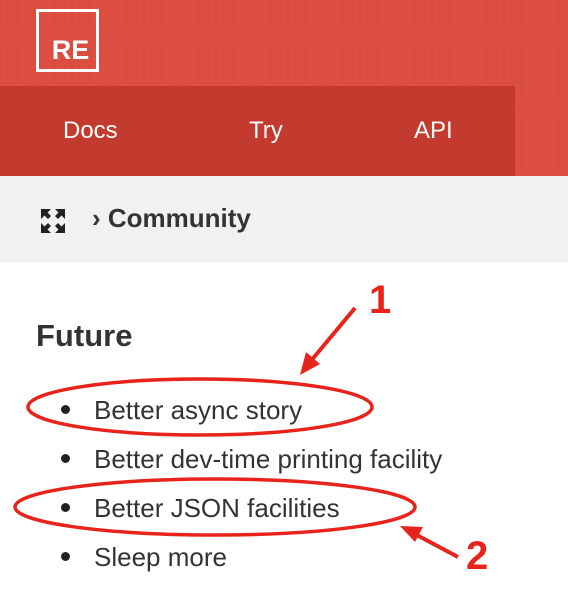 The height and width of the screenshot is (616, 568). What do you see at coordinates (433, 131) in the screenshot?
I see `nav-api: API` at bounding box center [433, 131].